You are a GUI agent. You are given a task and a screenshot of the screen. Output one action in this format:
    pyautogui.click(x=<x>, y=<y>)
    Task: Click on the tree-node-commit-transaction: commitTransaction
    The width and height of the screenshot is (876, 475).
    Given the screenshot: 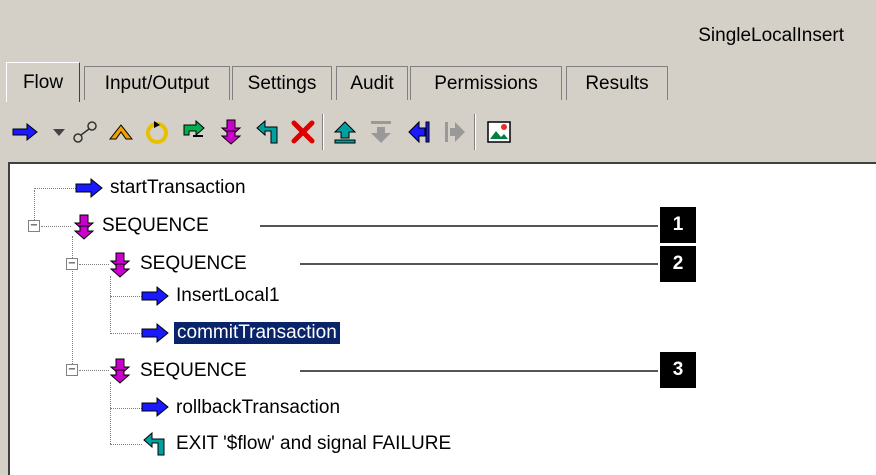 What is the action you would take?
    pyautogui.click(x=257, y=333)
    